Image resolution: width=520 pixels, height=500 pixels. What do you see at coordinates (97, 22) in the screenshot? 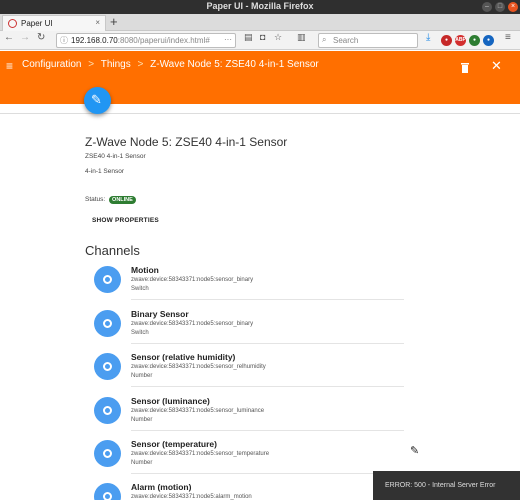
I see `tab-close-icon: ×` at bounding box center [97, 22].